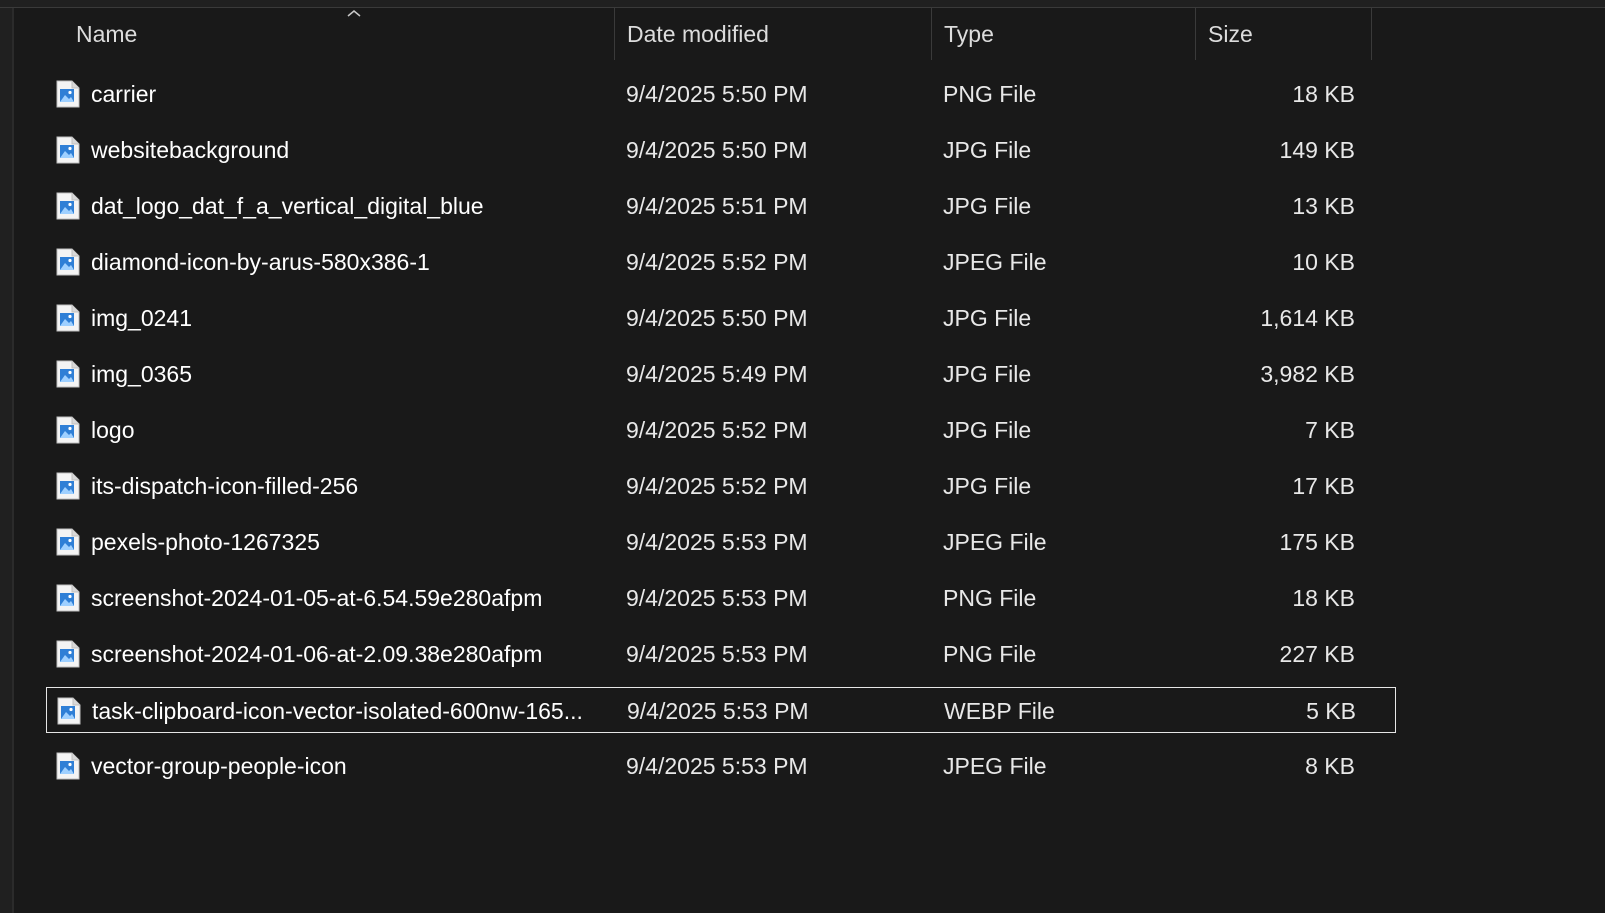 This screenshot has width=1605, height=913. What do you see at coordinates (1371, 34) in the screenshot?
I see `column-divider` at bounding box center [1371, 34].